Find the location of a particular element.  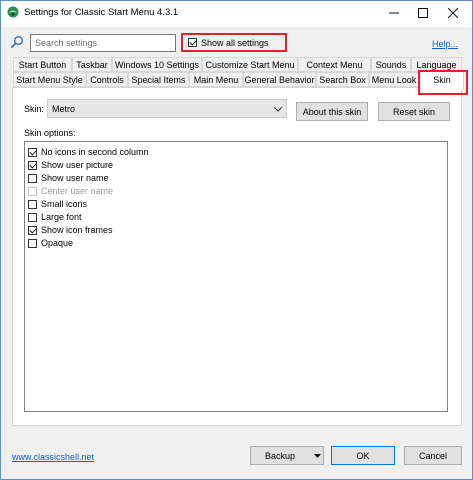

maximize-button is located at coordinates (423, 13).